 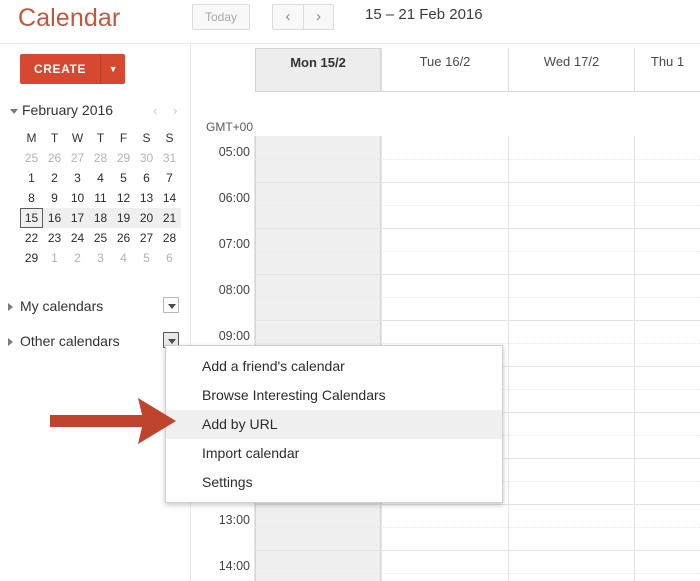 I want to click on mini-calendar-day: 13, so click(x=146, y=198).